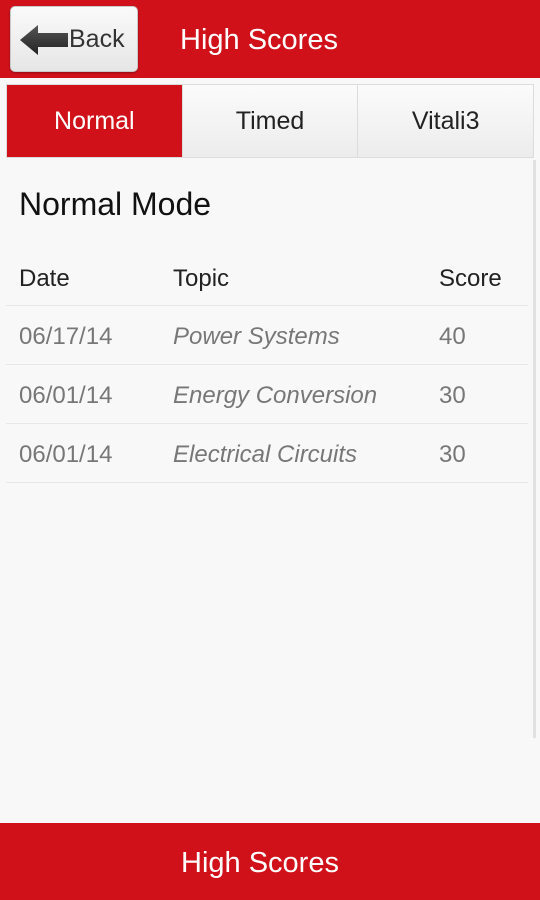 This screenshot has width=540, height=900. What do you see at coordinates (94, 121) in the screenshot?
I see `tab-normal: Normal` at bounding box center [94, 121].